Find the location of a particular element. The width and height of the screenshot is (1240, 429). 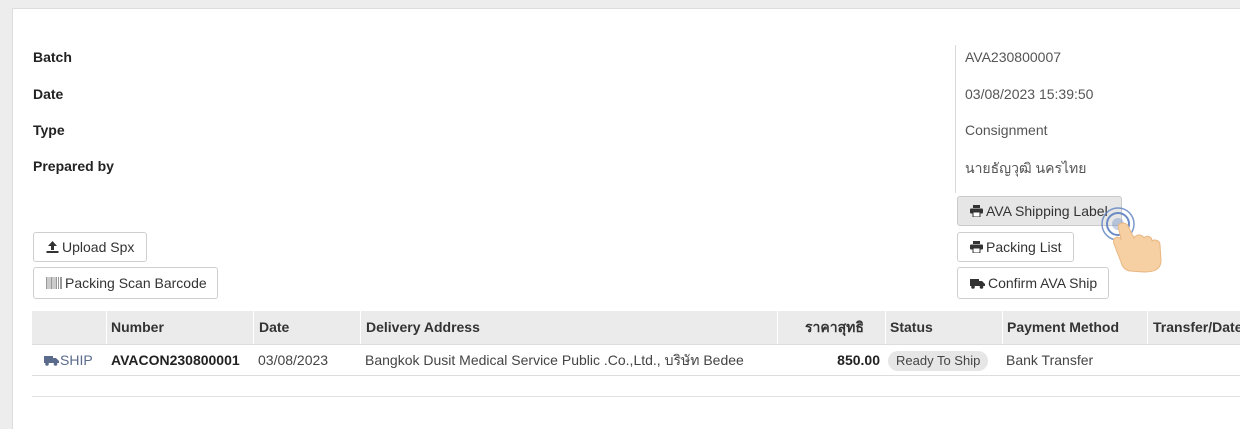

upload-spx-label: Upload Spx is located at coordinates (98, 247).